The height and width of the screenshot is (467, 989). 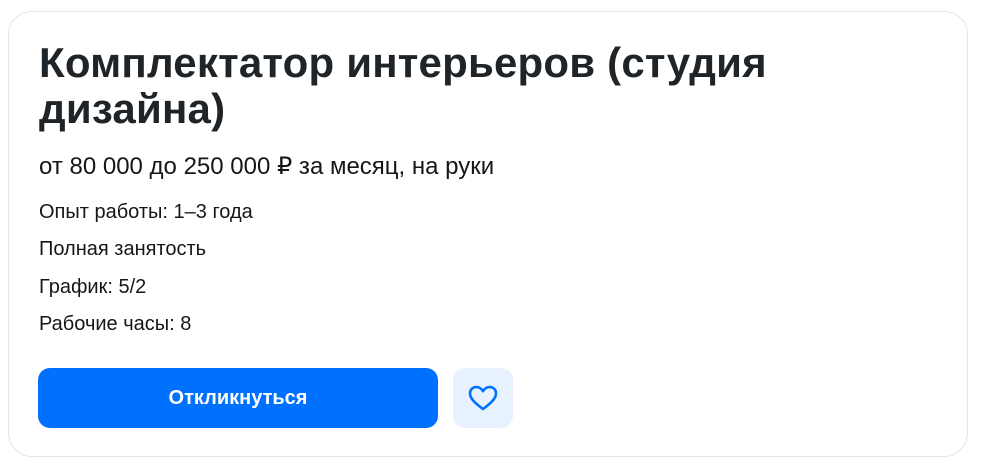 What do you see at coordinates (123, 249) in the screenshot?
I see `employment-type-text: Полная занятость` at bounding box center [123, 249].